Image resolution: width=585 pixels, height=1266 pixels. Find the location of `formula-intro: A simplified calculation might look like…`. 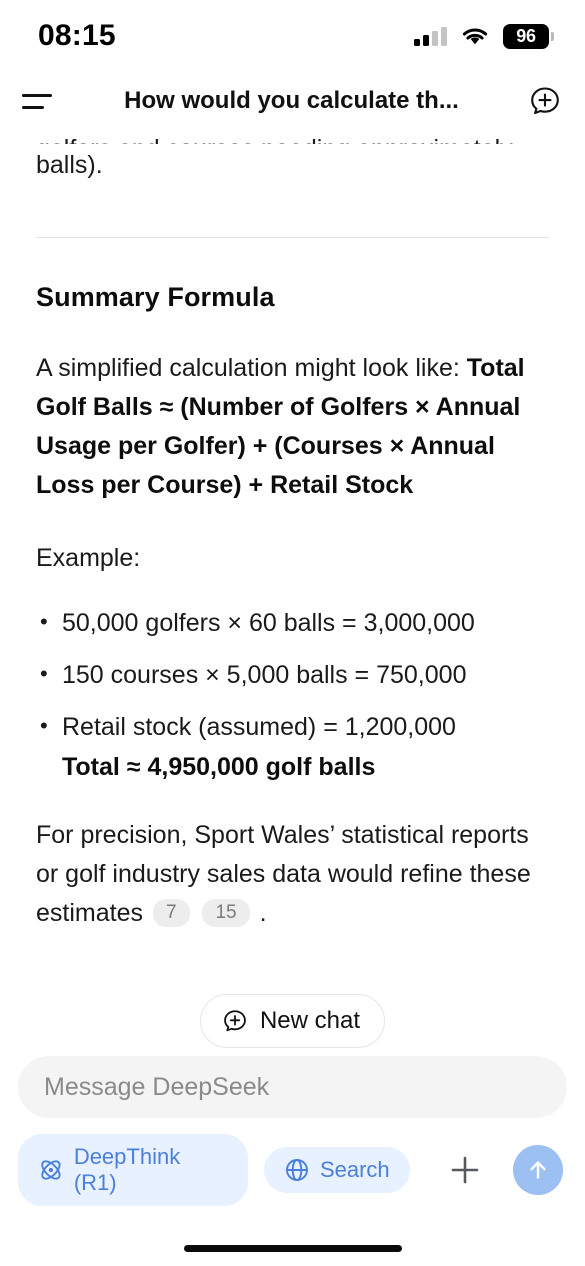

formula-intro: A simplified calculation might look like… is located at coordinates (248, 368).